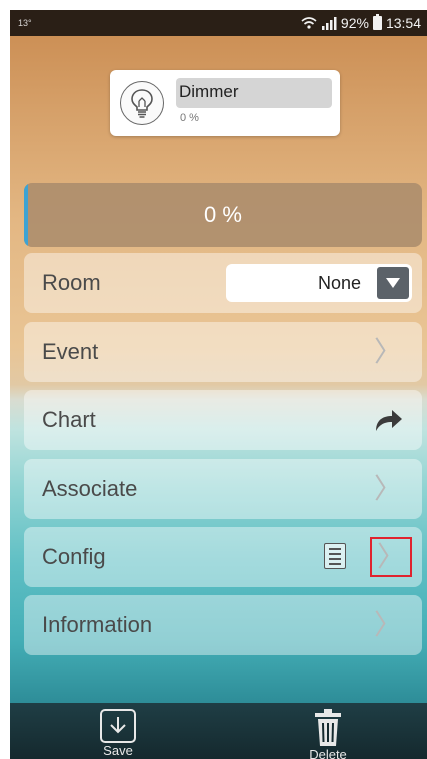 This screenshot has height=759, width=427. I want to click on room-row: Room None, so click(223, 283).